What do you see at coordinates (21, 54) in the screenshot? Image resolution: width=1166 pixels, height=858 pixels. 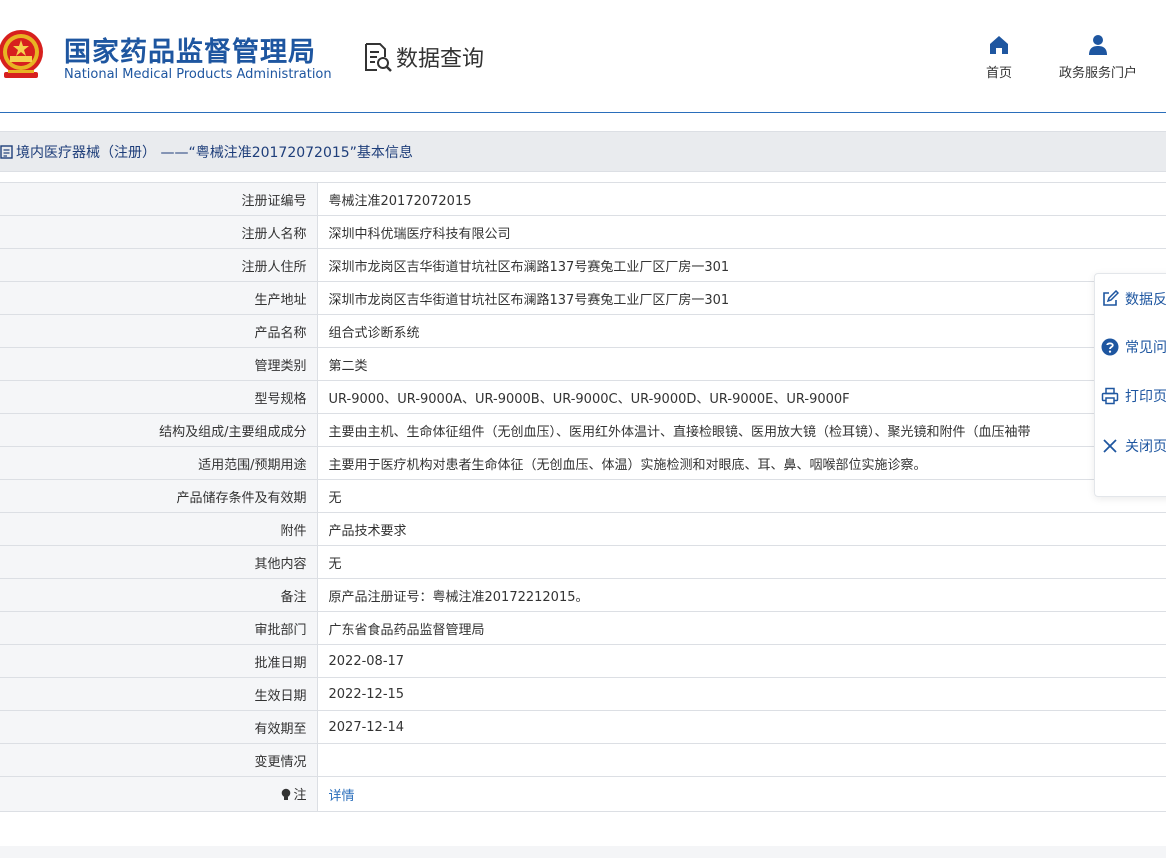 I see `national-emblem-icon` at bounding box center [21, 54].